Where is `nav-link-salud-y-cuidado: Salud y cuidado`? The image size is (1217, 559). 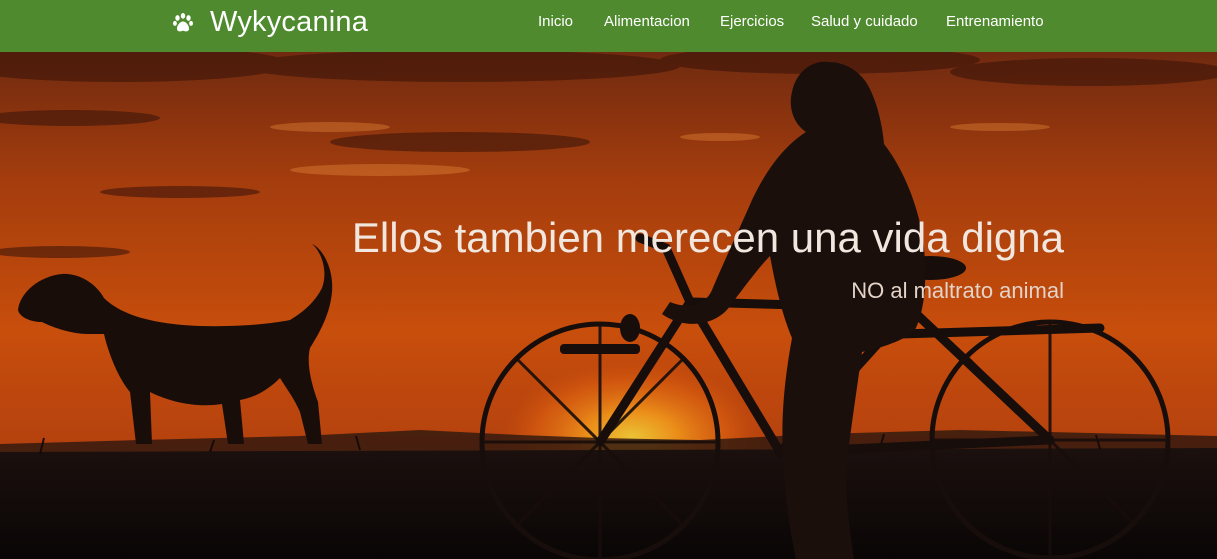
nav-link-salud-y-cuidado: Salud y cuidado is located at coordinates (864, 22).